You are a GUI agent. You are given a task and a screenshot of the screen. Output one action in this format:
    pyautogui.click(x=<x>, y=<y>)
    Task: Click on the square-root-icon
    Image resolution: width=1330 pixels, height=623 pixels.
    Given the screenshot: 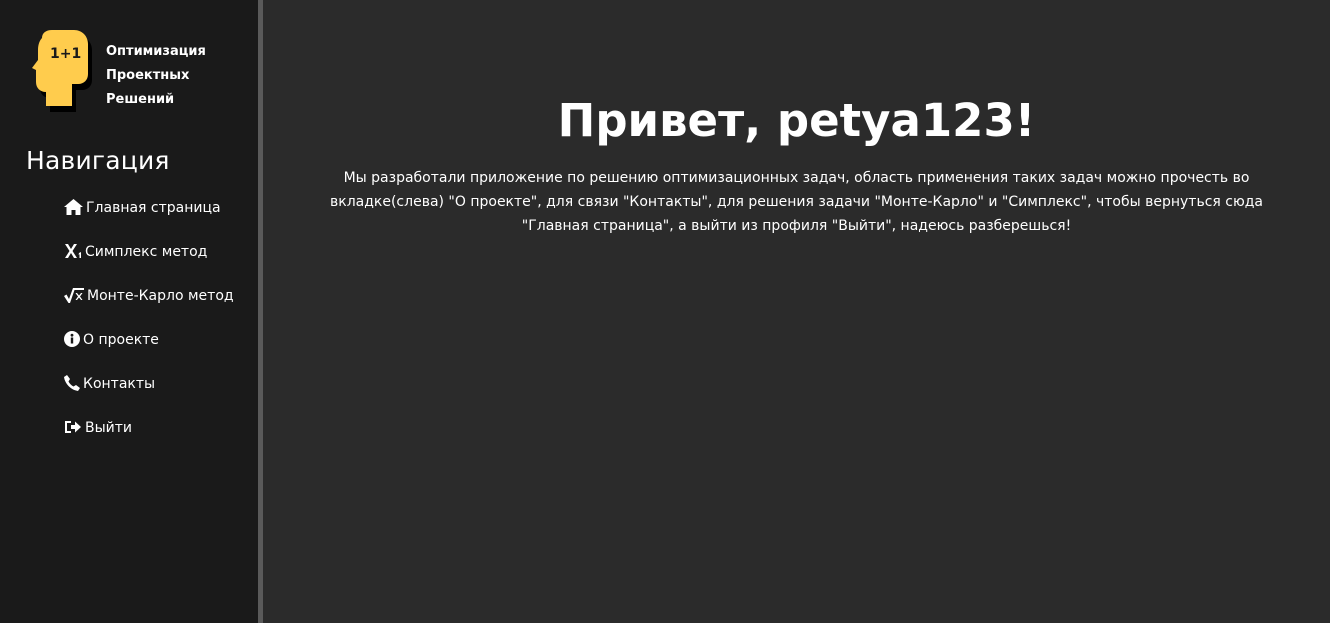 What is the action you would take?
    pyautogui.click(x=74, y=295)
    